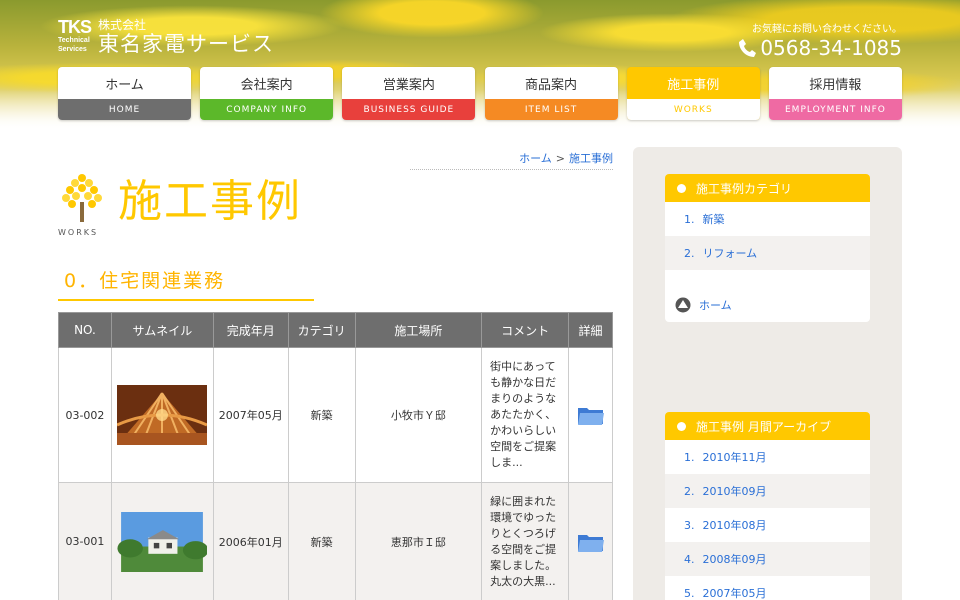 The height and width of the screenshot is (600, 960). Describe the element at coordinates (535, 158) in the screenshot. I see `breadcrumb-home-link: ホーム` at that location.